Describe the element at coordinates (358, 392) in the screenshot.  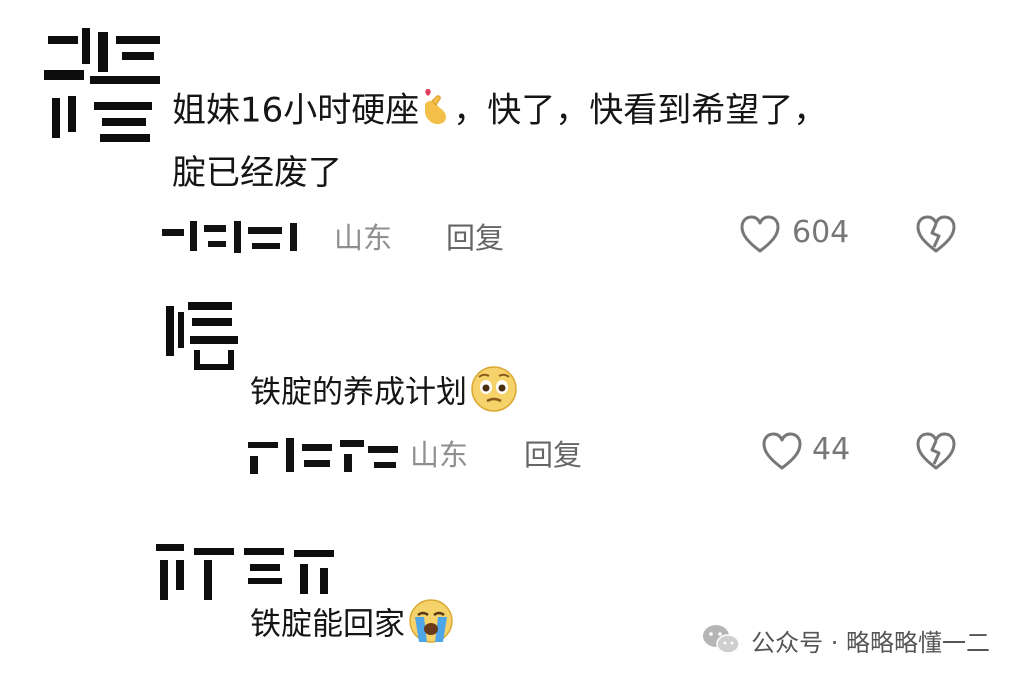
I see `reply-text-part: 铁腚的养成计划` at that location.